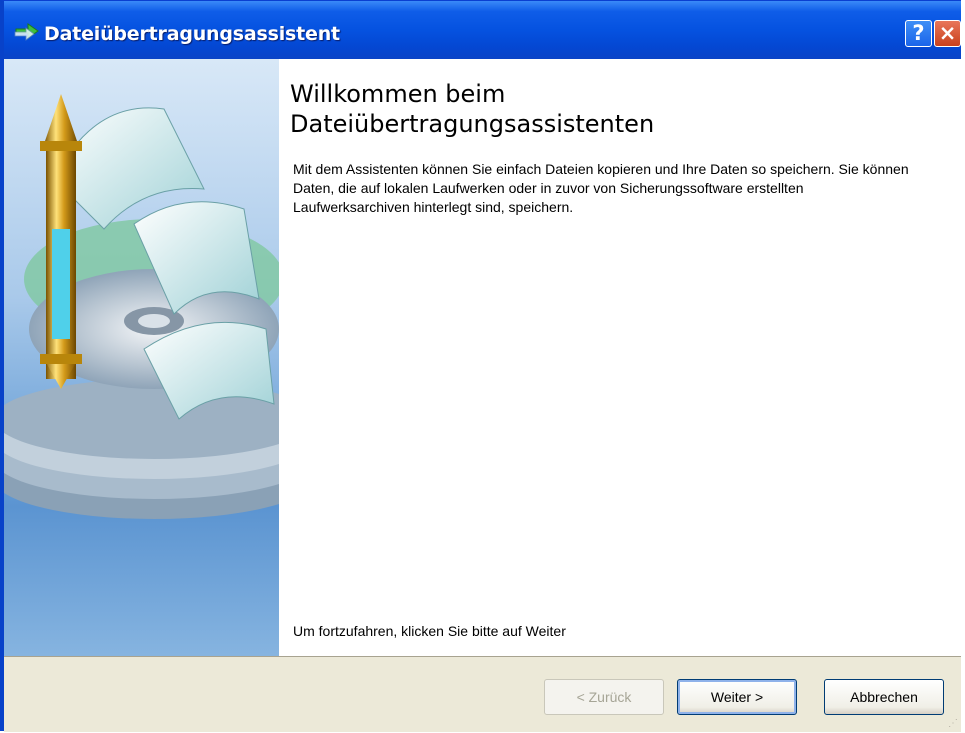 The image size is (965, 733). What do you see at coordinates (604, 697) in the screenshot?
I see `back-button: < Zurück` at bounding box center [604, 697].